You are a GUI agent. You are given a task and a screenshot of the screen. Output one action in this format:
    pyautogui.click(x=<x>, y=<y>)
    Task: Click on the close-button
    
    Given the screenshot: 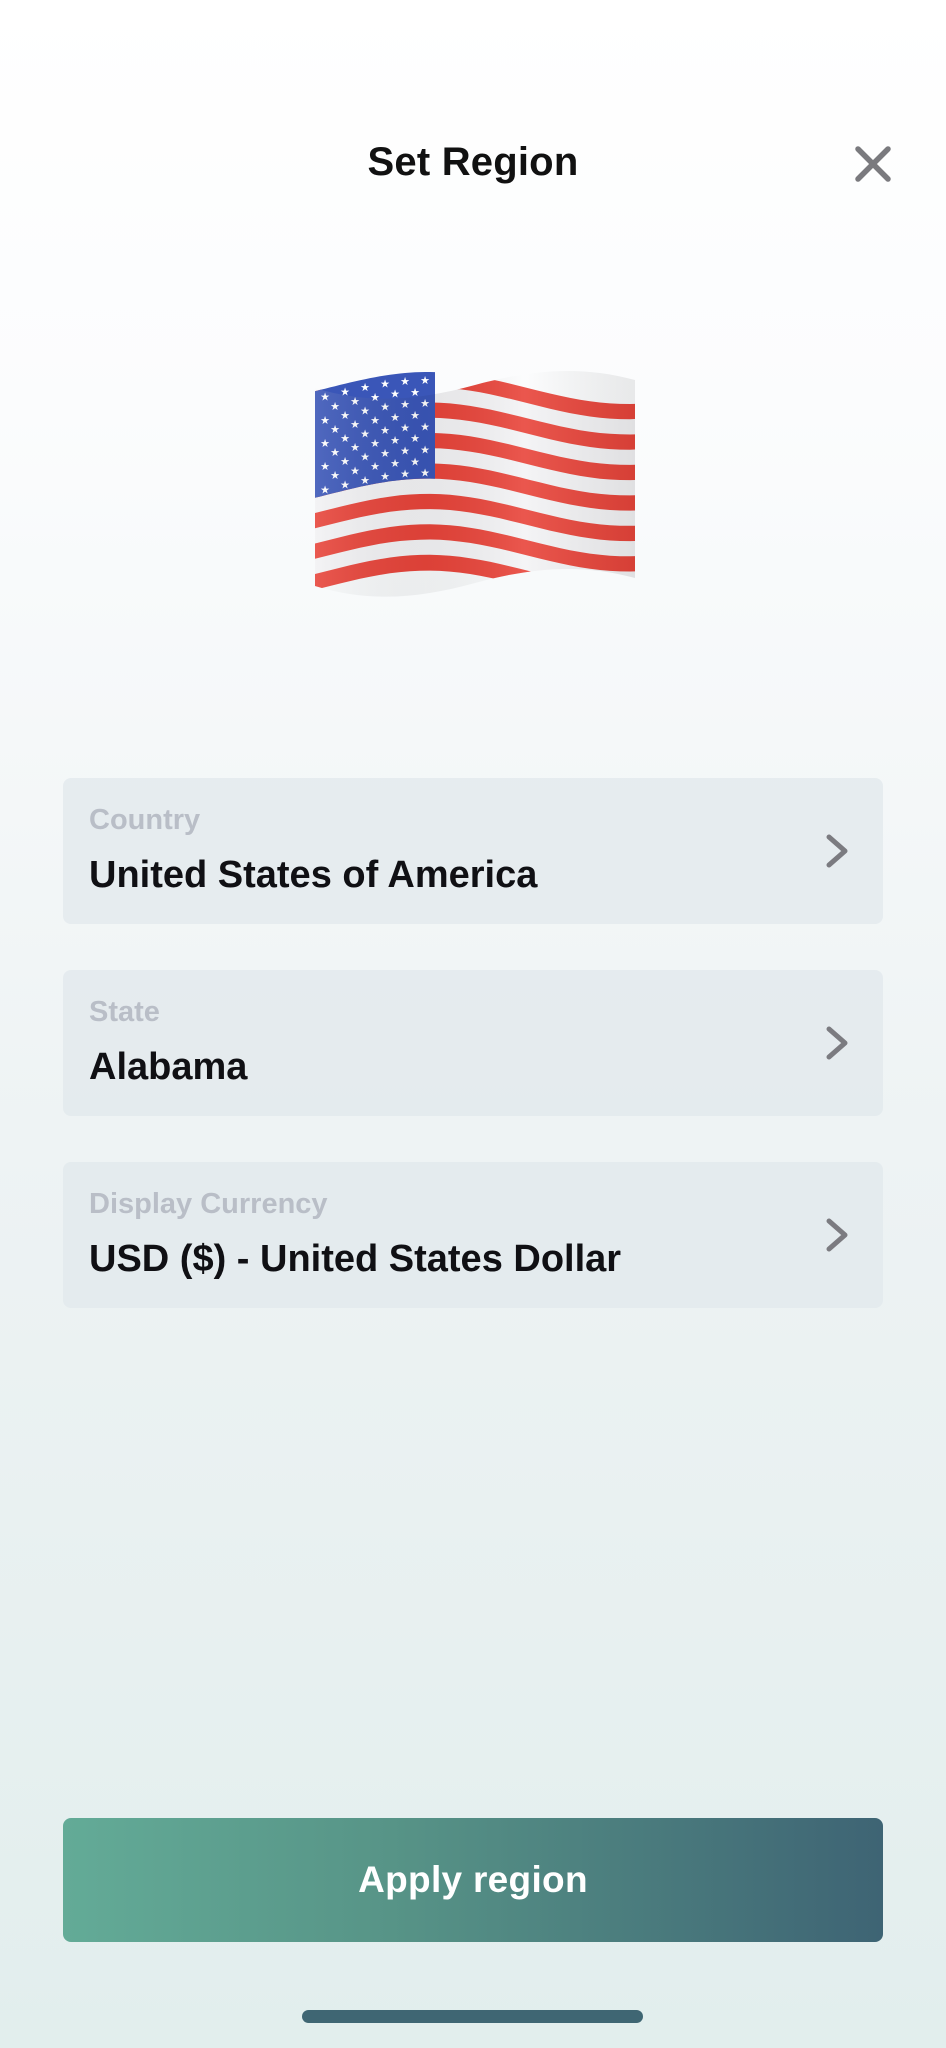 What is the action you would take?
    pyautogui.click(x=873, y=164)
    